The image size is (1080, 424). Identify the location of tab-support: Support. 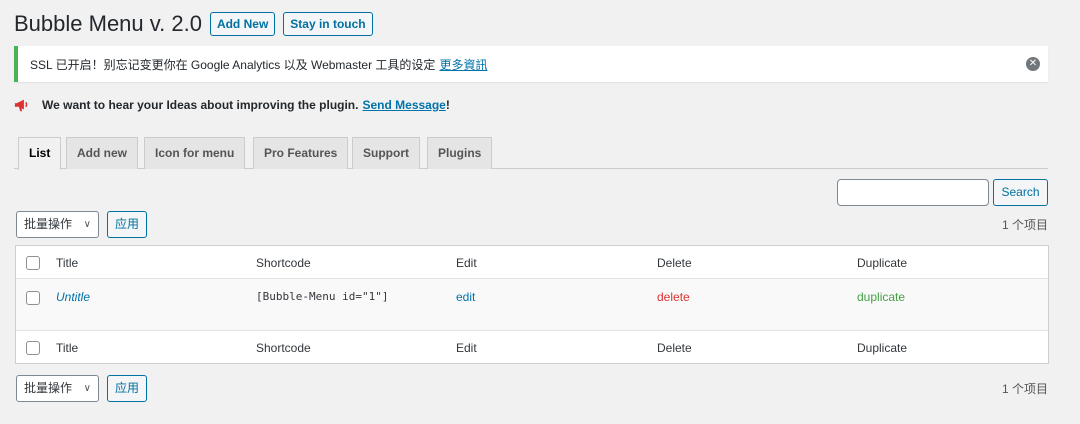
(386, 153).